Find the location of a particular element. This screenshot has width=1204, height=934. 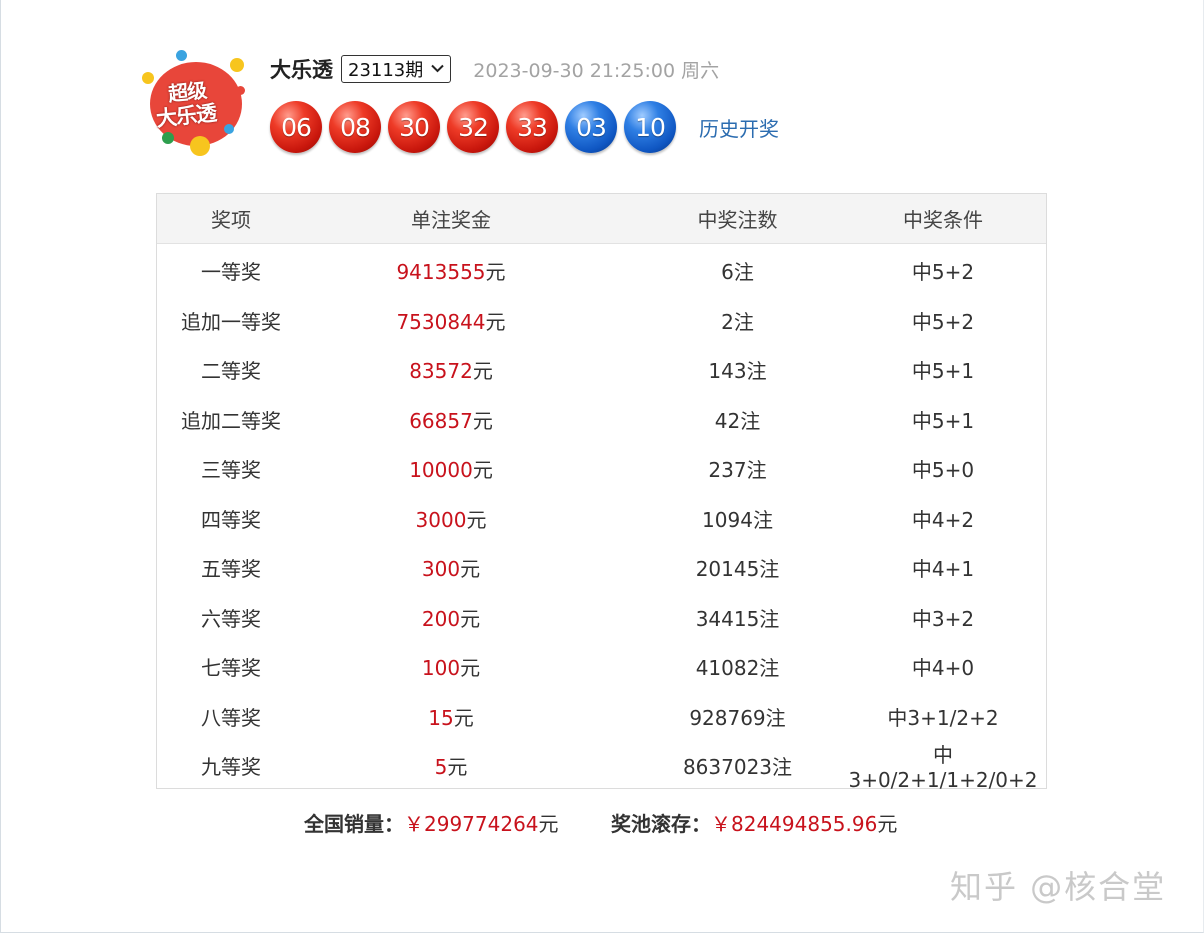

prize-amount: 200元 is located at coordinates (451, 617).